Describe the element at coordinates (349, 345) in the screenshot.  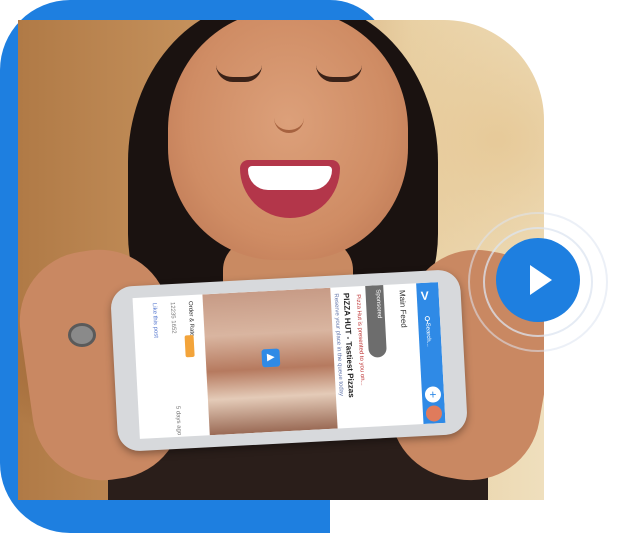
I see `post-title: PIZZA HUT - Tastiest Pizzas` at that location.